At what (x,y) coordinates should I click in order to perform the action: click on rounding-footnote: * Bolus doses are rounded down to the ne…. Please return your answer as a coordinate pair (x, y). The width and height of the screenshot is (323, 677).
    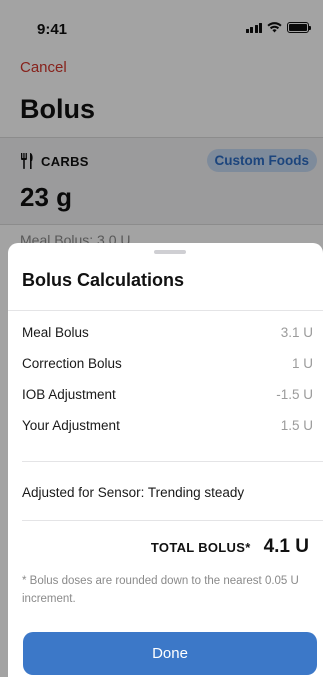
    Looking at the image, I should click on (160, 590).